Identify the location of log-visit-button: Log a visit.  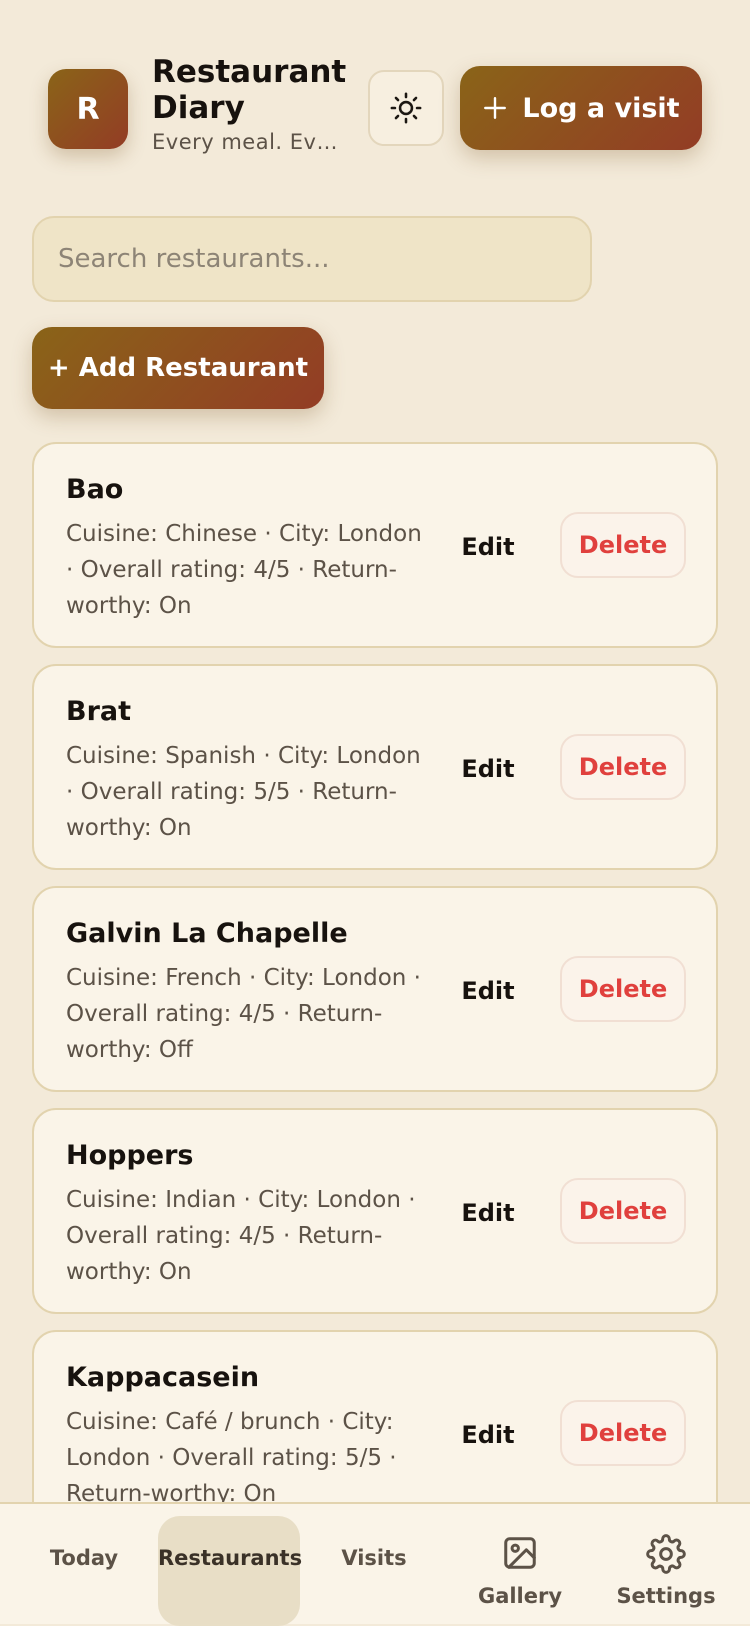
(581, 108).